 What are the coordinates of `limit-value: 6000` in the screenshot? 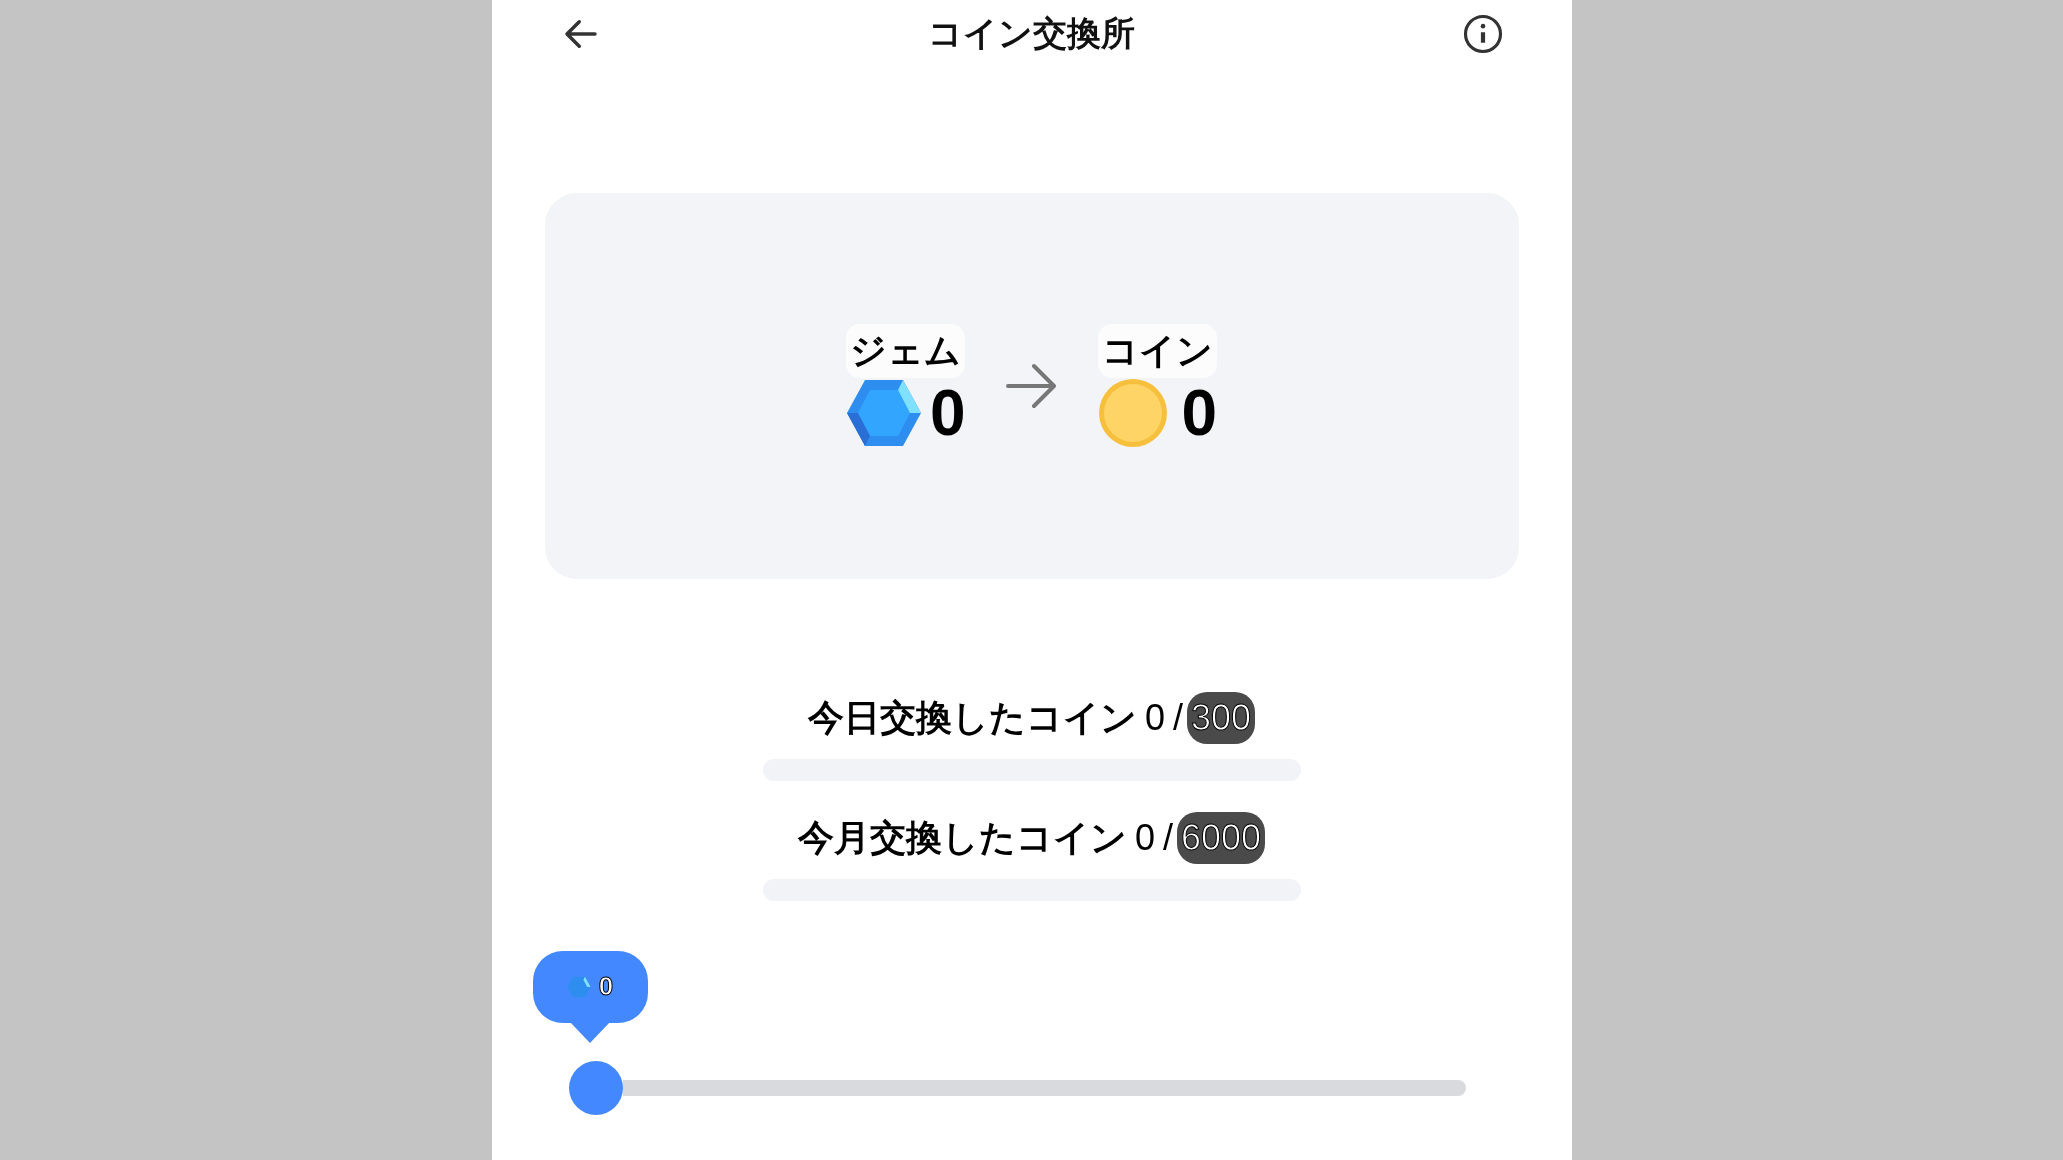 It's located at (1221, 837).